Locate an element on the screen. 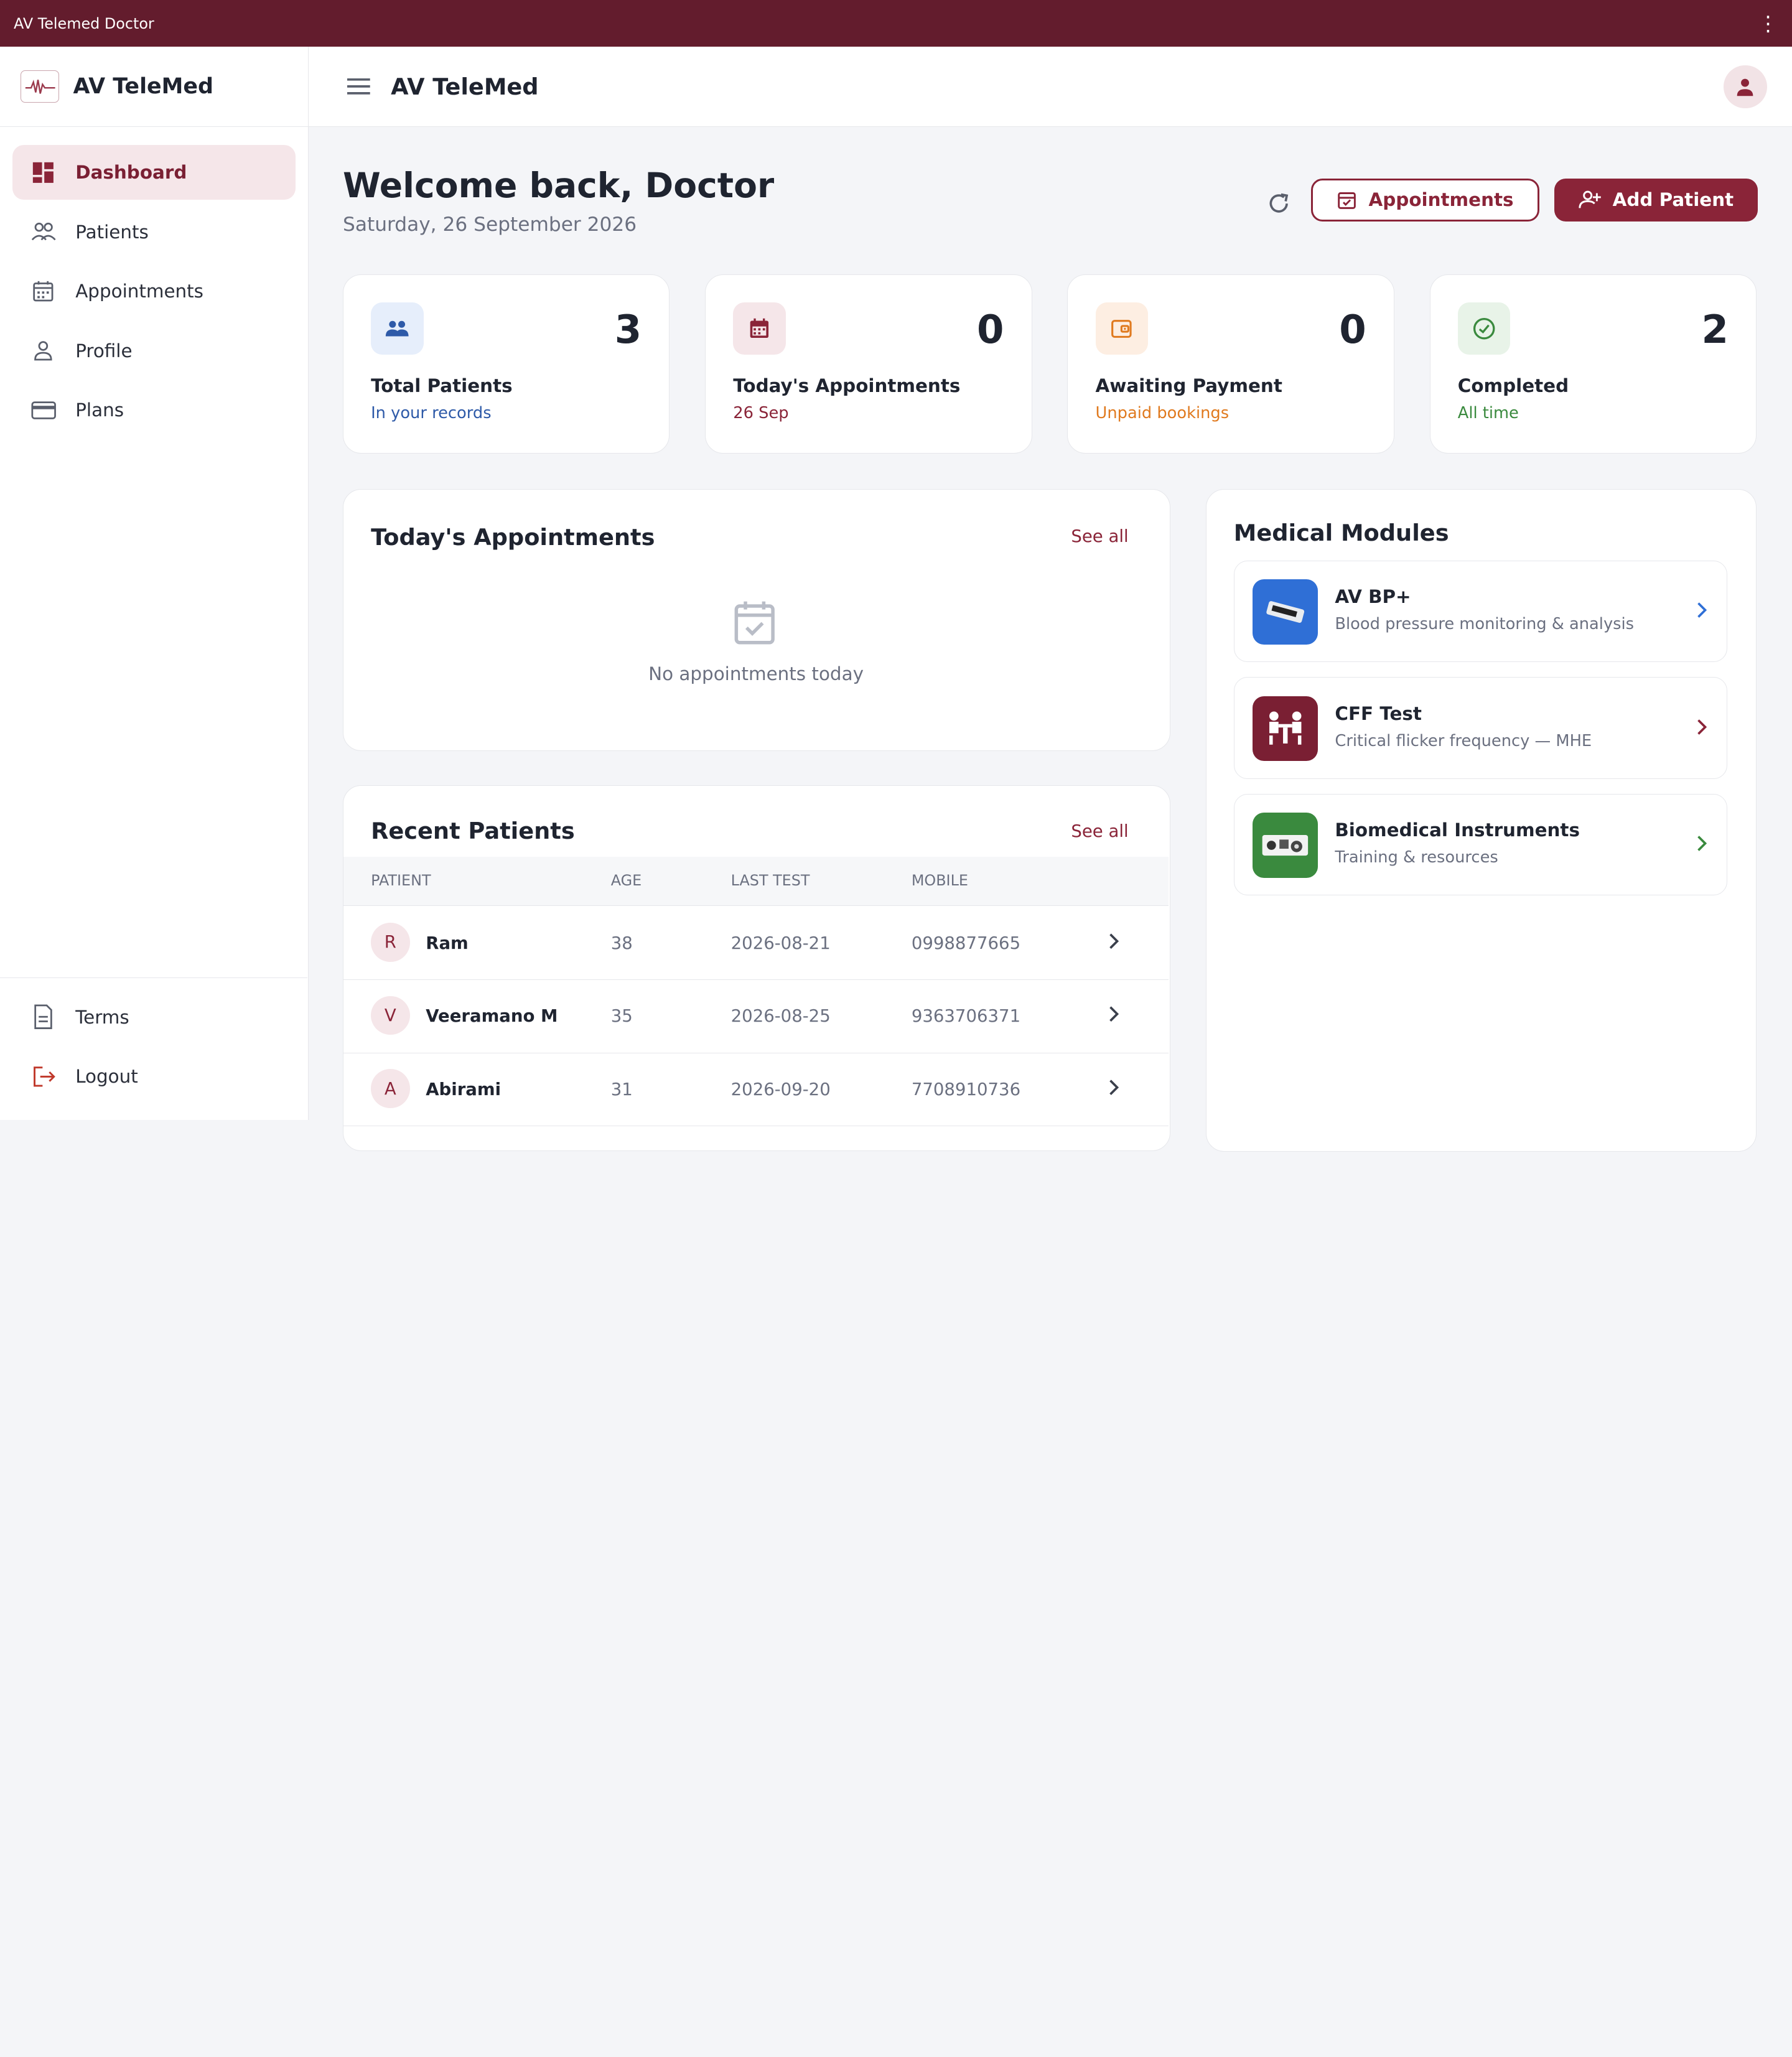 The image size is (1792, 2057). empty-state-text: No appointments today is located at coordinates (756, 674).